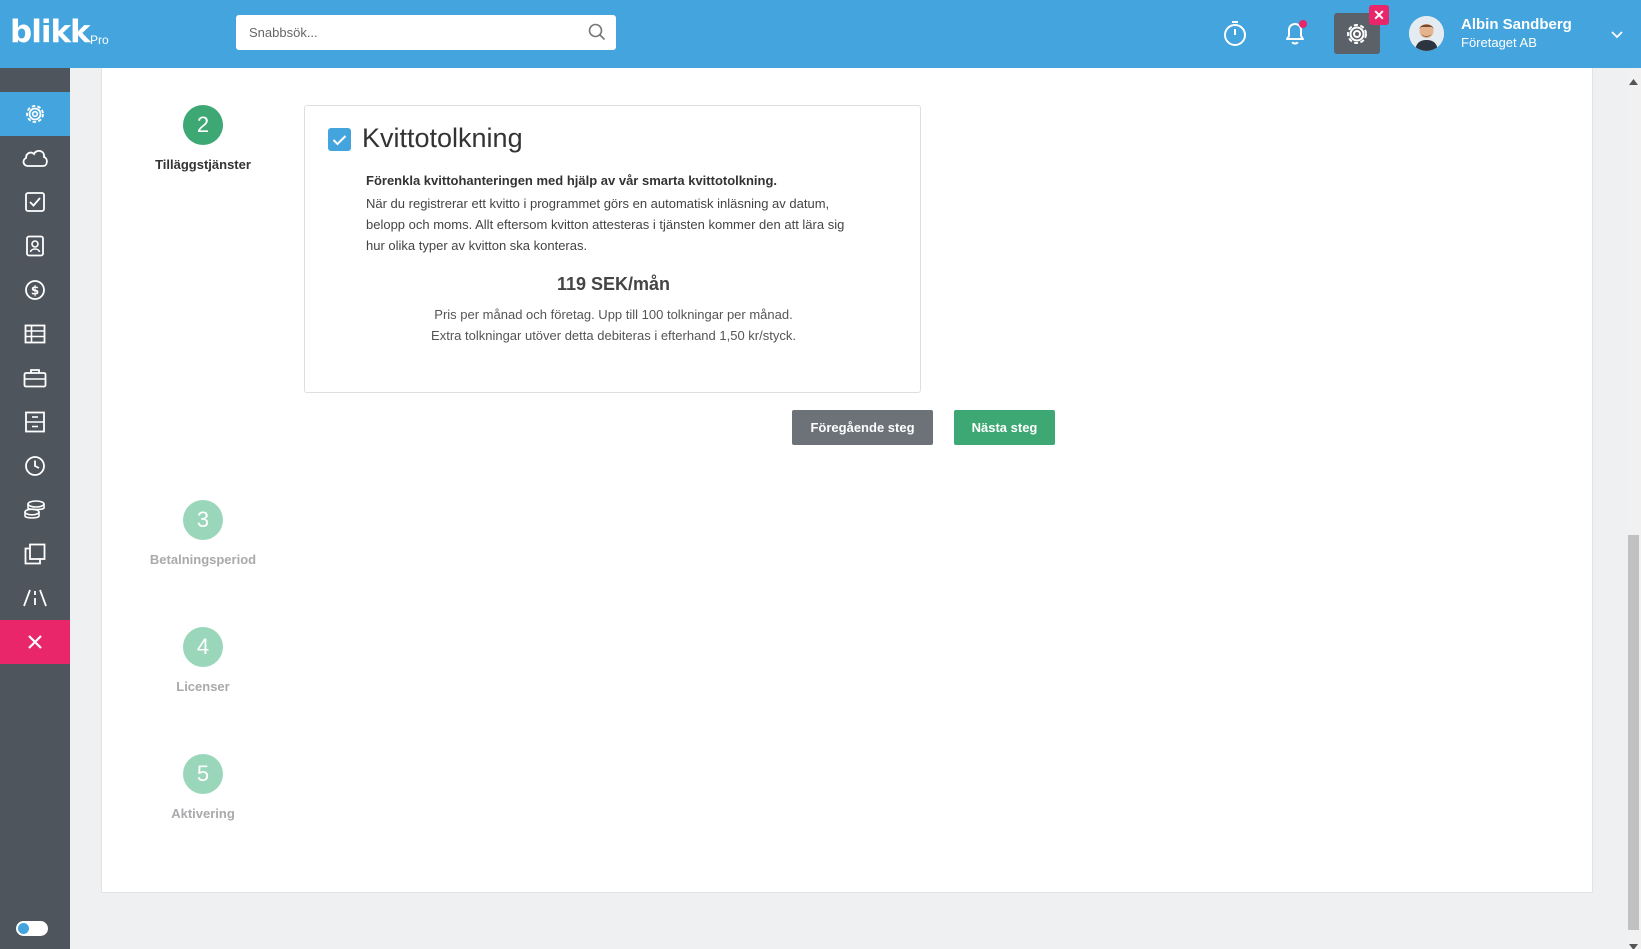 The height and width of the screenshot is (949, 1641). I want to click on sidebar-item-cloud, so click(35, 158).